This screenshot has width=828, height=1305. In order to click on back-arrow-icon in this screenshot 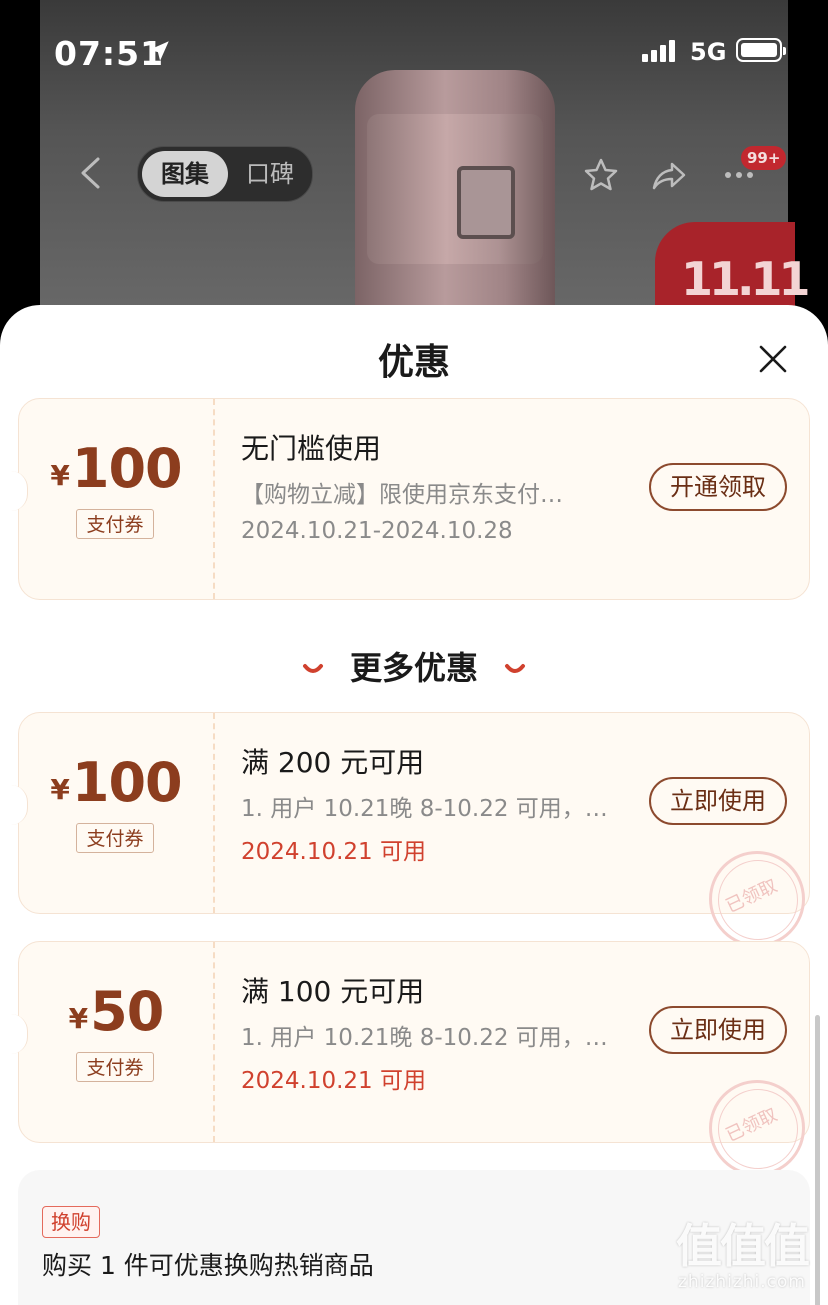, I will do `click(90, 173)`.